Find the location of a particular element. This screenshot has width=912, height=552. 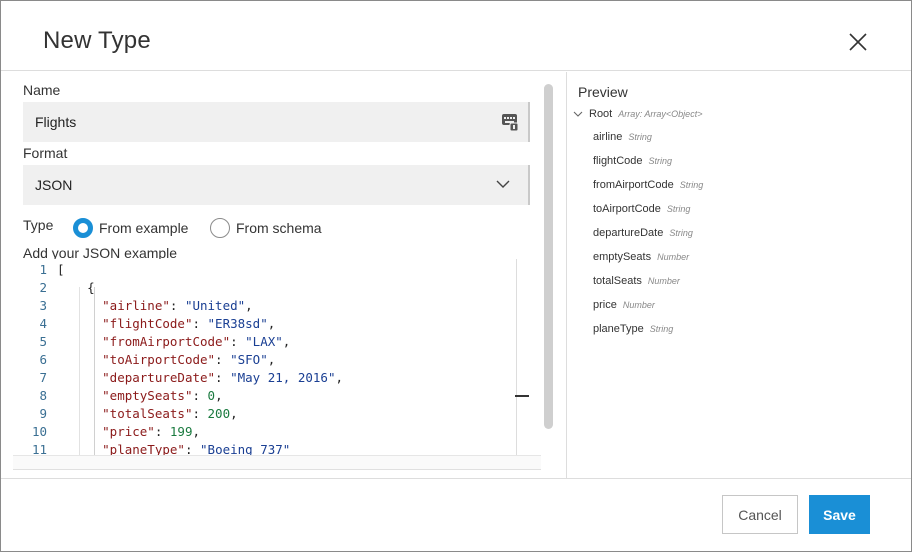

tree-item-name: planeType is located at coordinates (618, 329).